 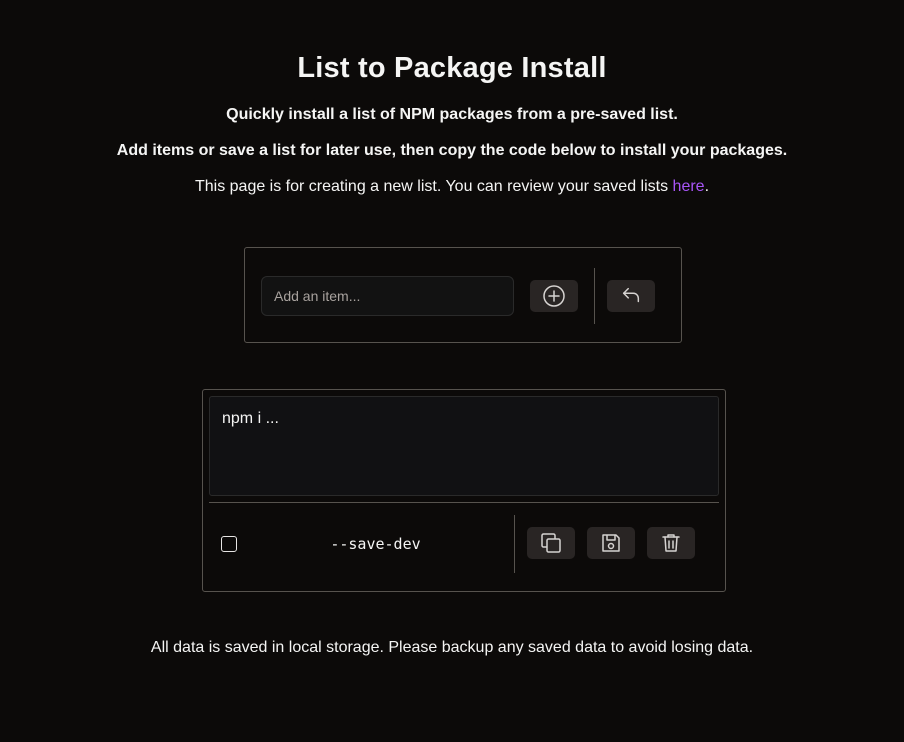 I want to click on save-dev-label: --save-dev, so click(x=375, y=544).